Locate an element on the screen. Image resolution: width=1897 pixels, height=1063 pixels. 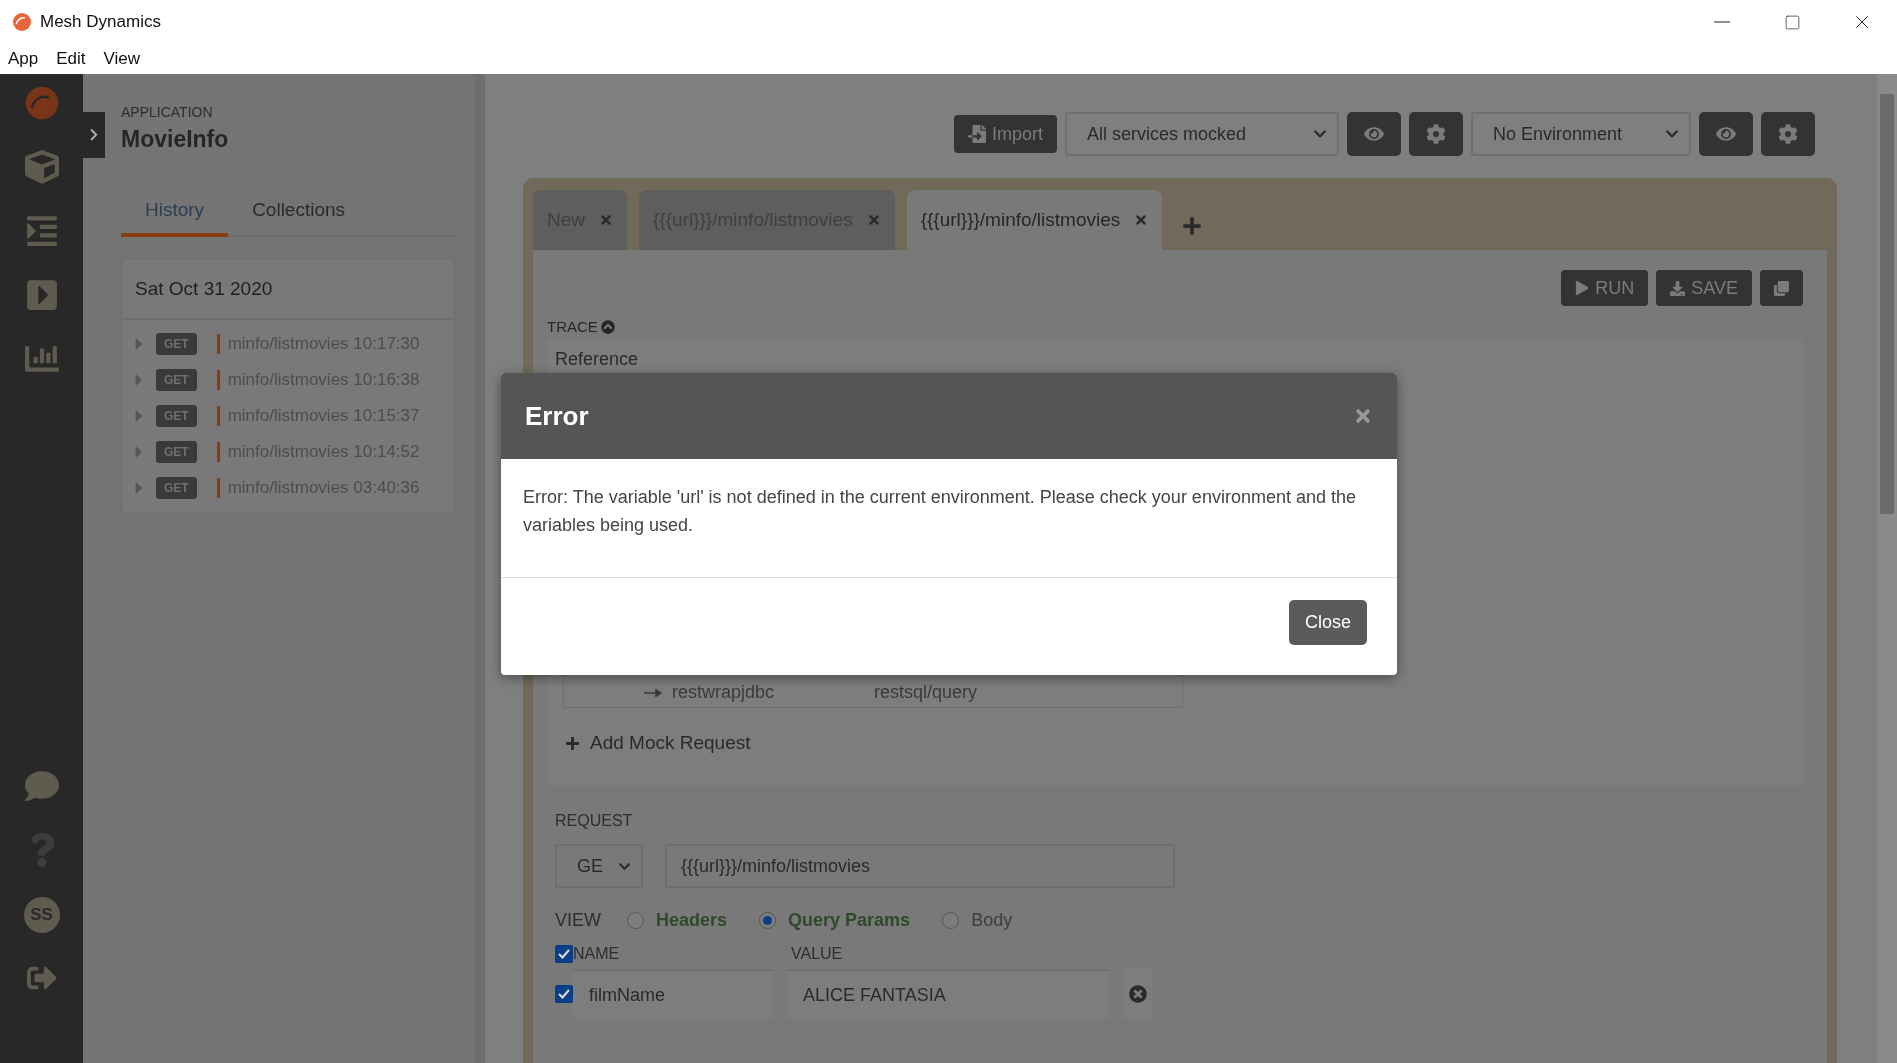
save-button: SAVE is located at coordinates (1704, 288).